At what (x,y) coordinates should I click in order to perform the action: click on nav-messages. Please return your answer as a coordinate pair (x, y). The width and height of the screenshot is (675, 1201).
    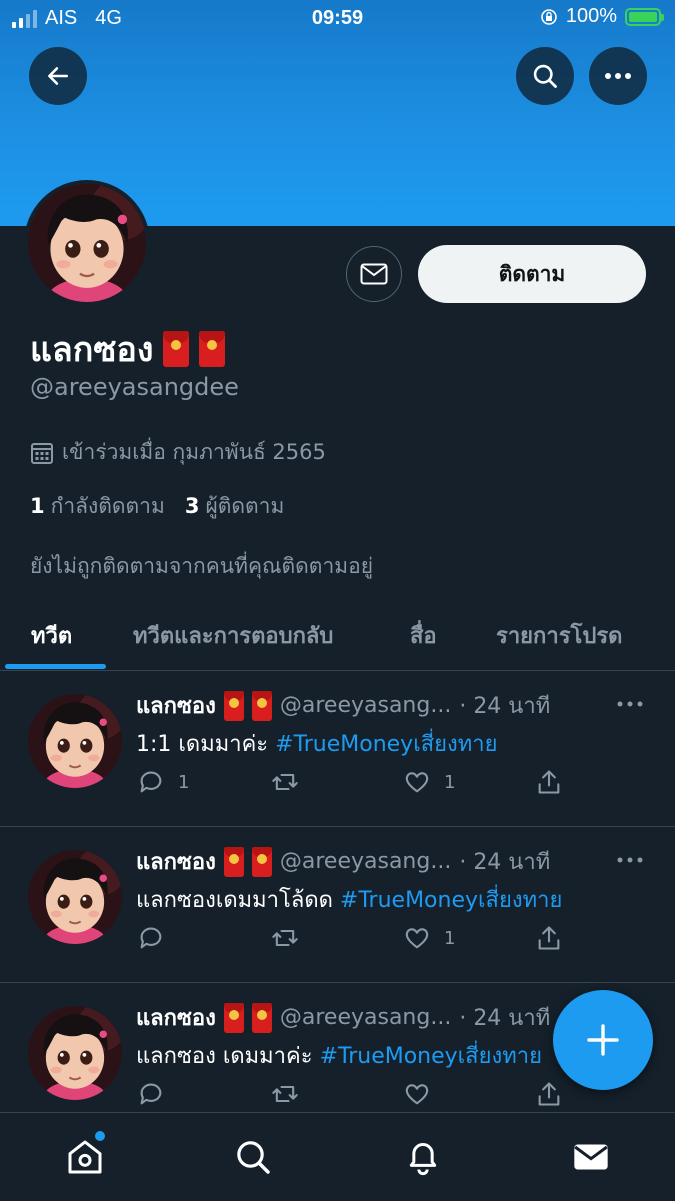
    Looking at the image, I should click on (591, 1157).